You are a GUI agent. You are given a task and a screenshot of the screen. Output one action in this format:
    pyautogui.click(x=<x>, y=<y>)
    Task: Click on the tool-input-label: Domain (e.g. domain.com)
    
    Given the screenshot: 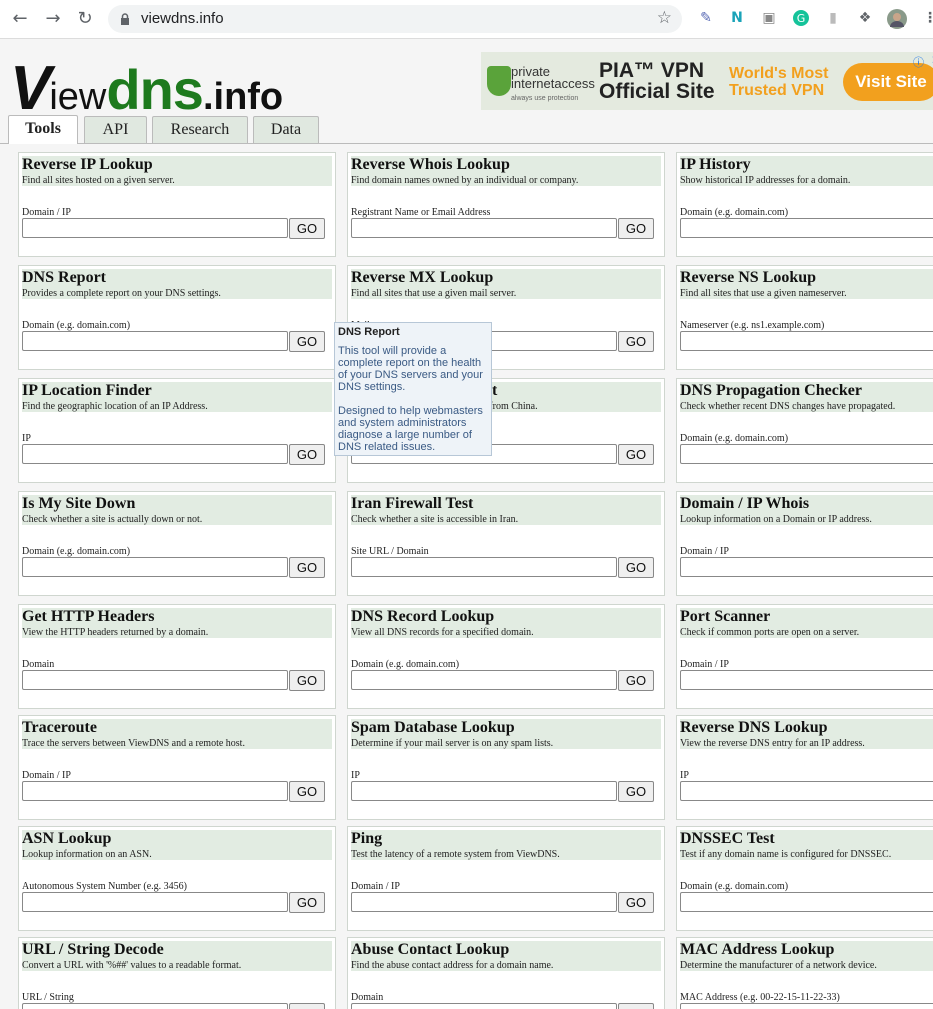 What is the action you would take?
    pyautogui.click(x=76, y=551)
    